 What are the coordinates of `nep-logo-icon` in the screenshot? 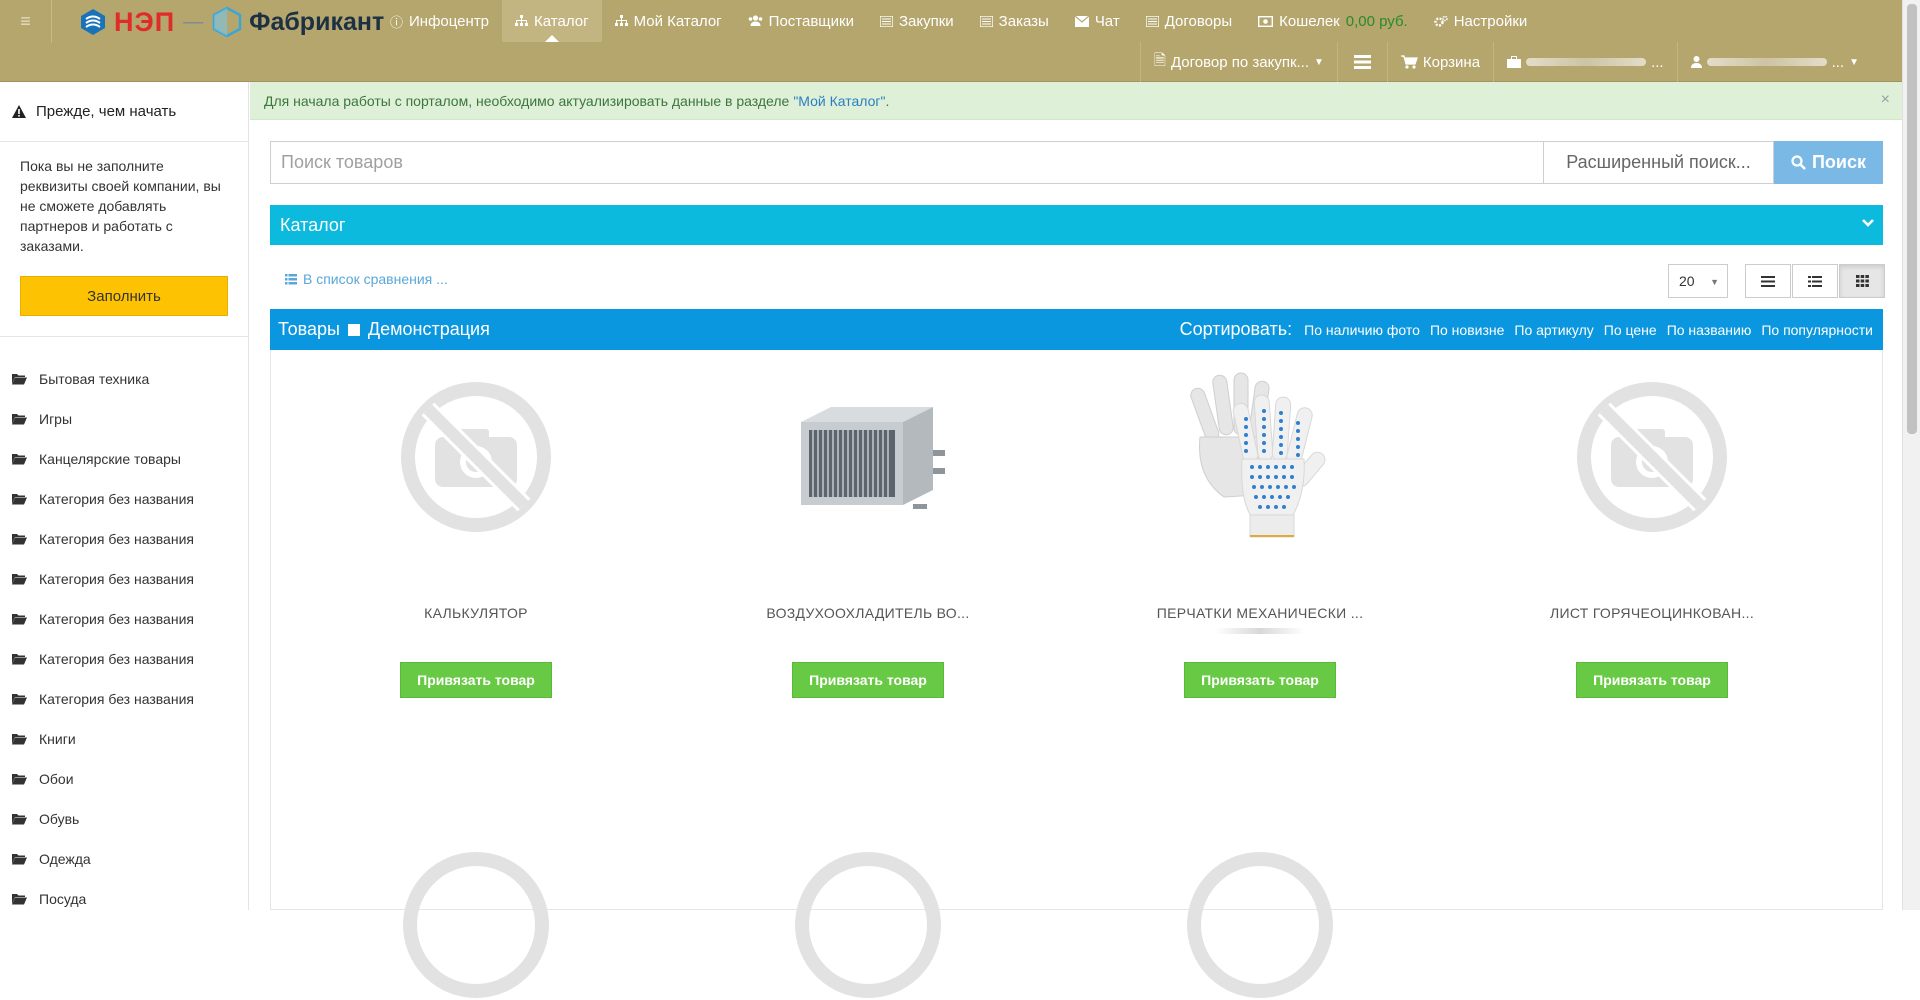 It's located at (93, 22).